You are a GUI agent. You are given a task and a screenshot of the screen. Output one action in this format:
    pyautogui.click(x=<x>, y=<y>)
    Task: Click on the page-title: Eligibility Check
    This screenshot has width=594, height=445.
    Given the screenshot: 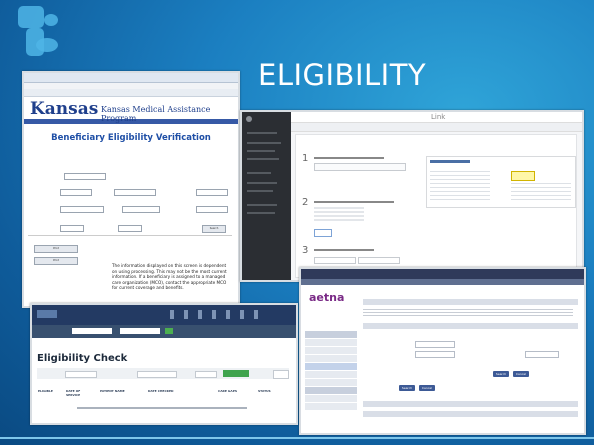 What is the action you would take?
    pyautogui.click(x=82, y=358)
    